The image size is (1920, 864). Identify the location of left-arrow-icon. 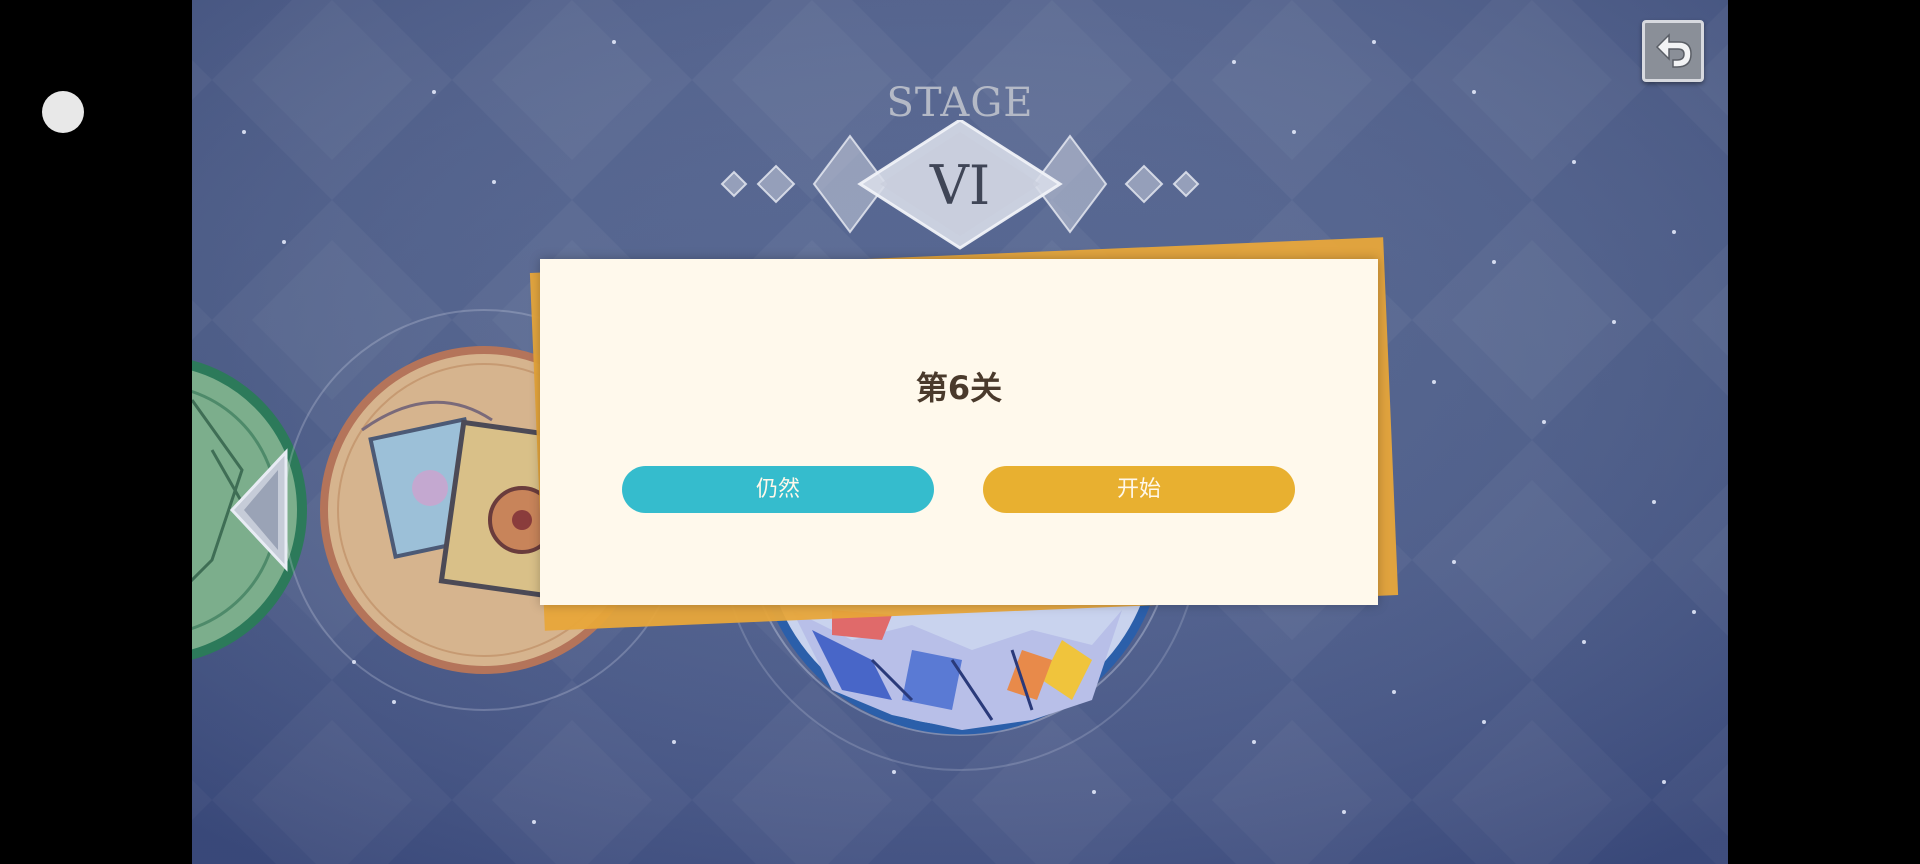
(259, 510).